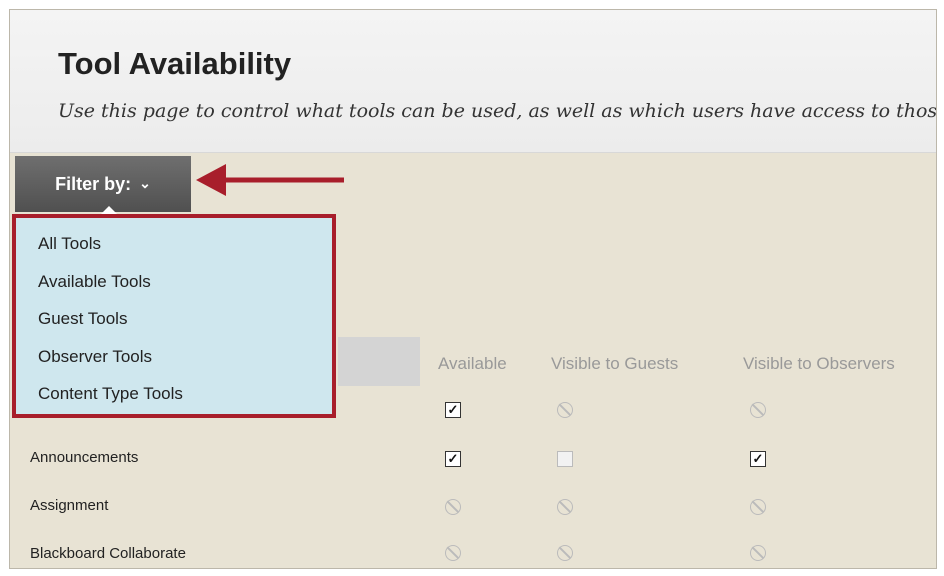 This screenshot has height=576, width=944. What do you see at coordinates (185, 324) in the screenshot?
I see `menu-item-guest-tools: Guest Tools` at bounding box center [185, 324].